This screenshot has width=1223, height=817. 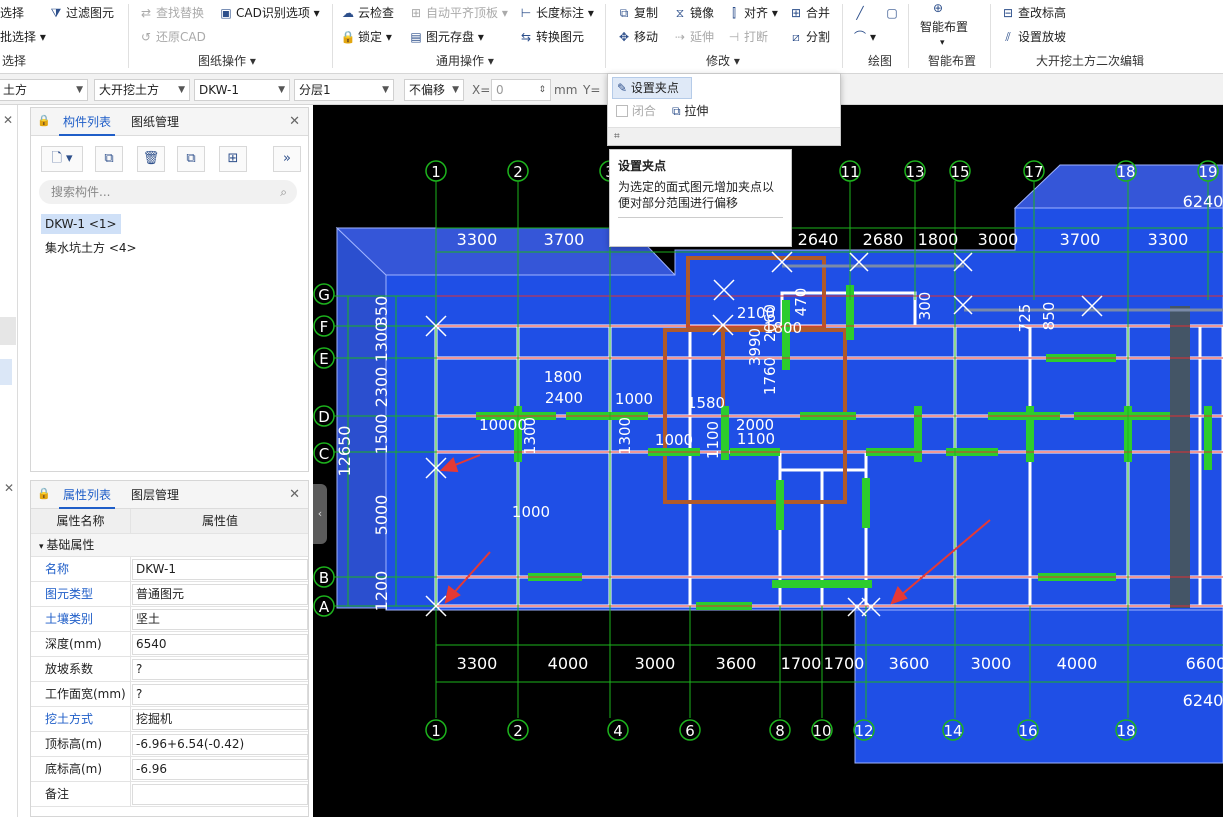 I want to click on group-secondary-label: 大开挖土方二次编辑, so click(x=1090, y=61).